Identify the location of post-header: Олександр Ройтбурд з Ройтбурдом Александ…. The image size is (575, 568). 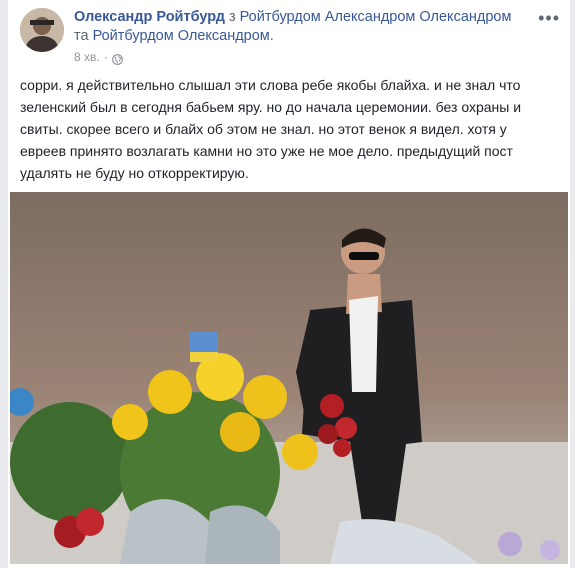
(290, 37).